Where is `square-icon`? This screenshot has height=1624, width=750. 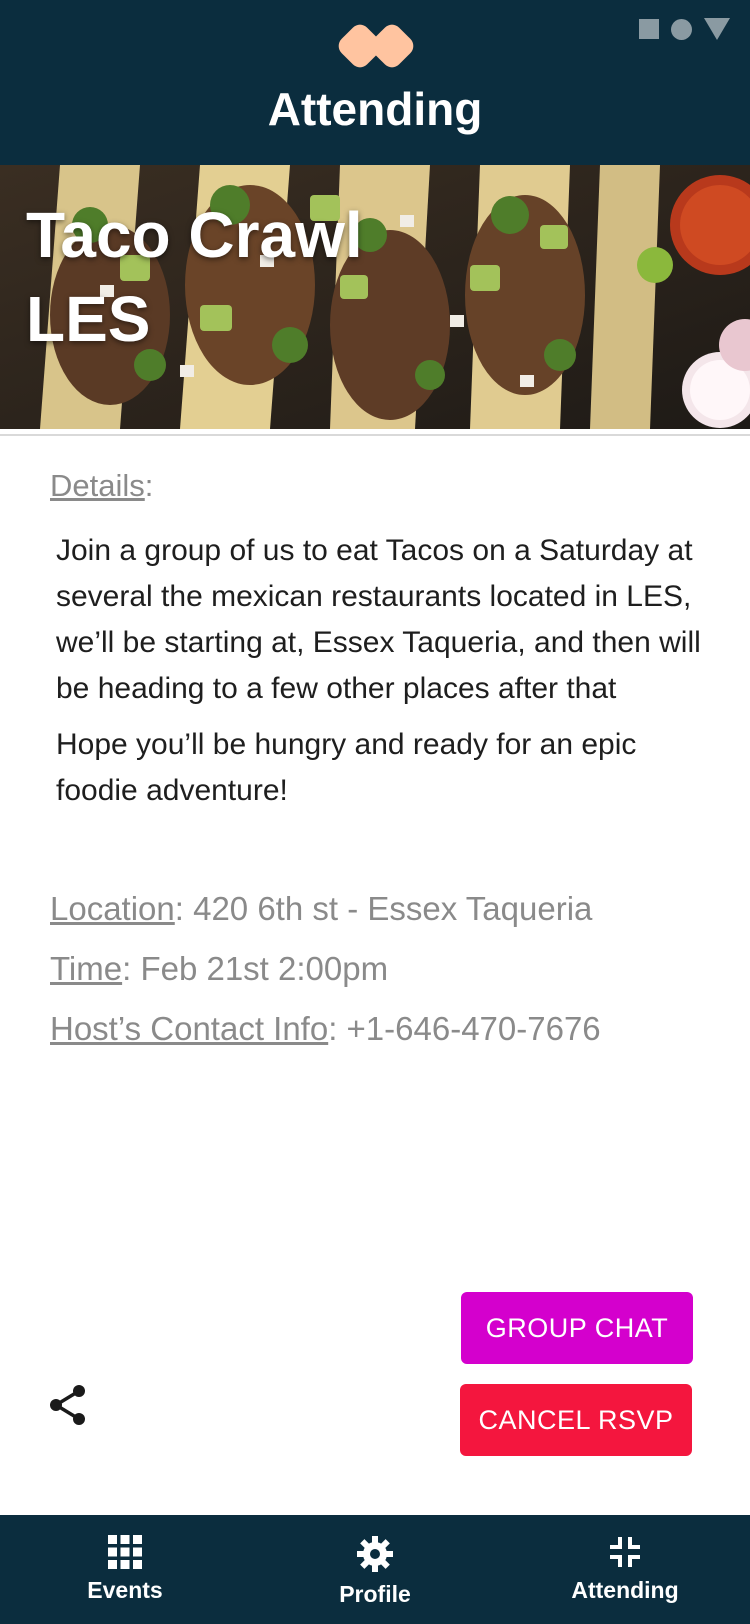
square-icon is located at coordinates (649, 29).